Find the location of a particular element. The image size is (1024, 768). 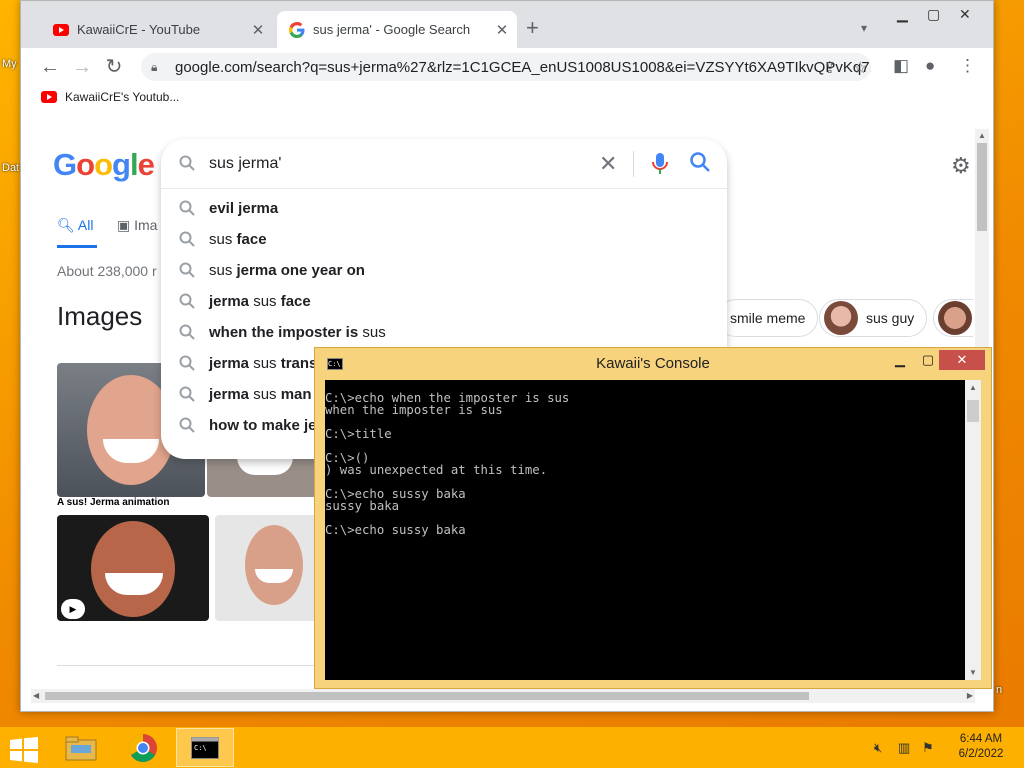

tab-images: ▣ Ima is located at coordinates (137, 225).